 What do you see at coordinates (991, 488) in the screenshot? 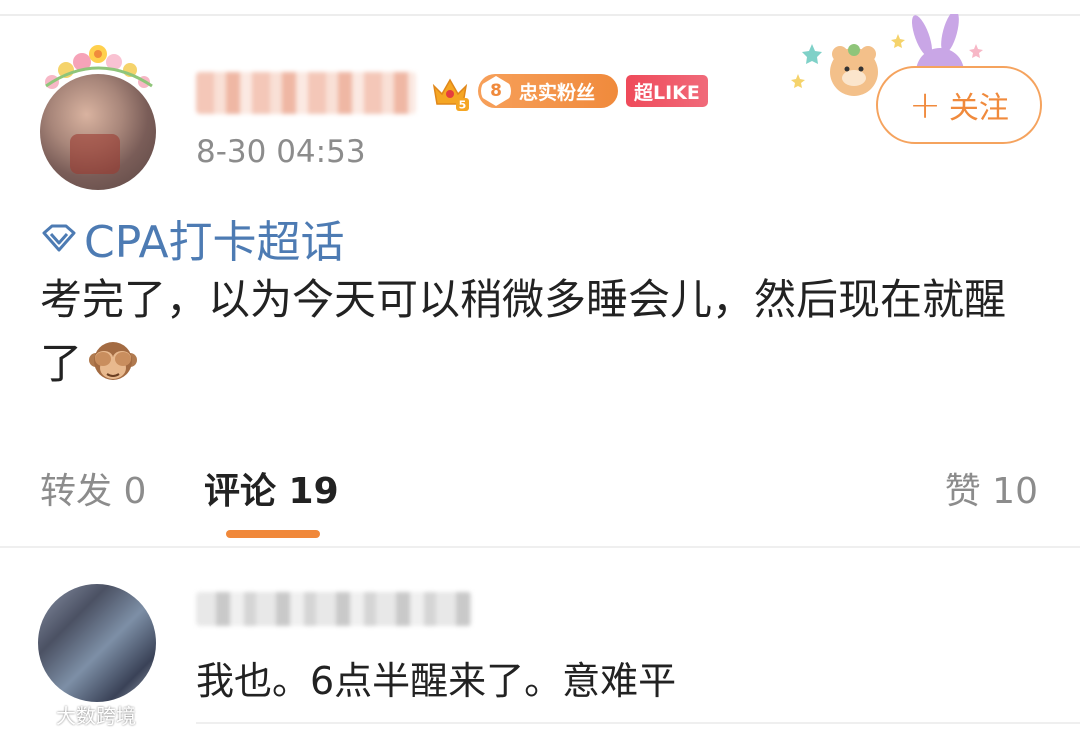
I see `tab-like: 赞 10` at bounding box center [991, 488].